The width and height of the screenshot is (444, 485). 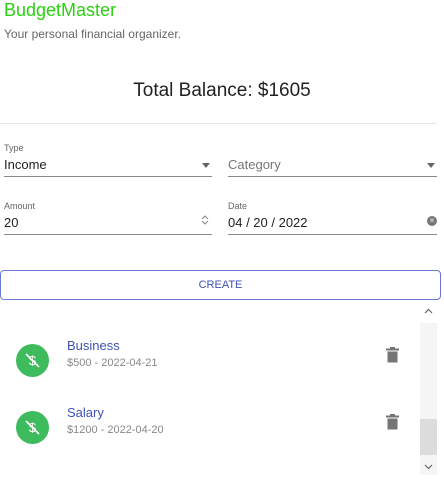 I want to click on divider, so click(x=218, y=123).